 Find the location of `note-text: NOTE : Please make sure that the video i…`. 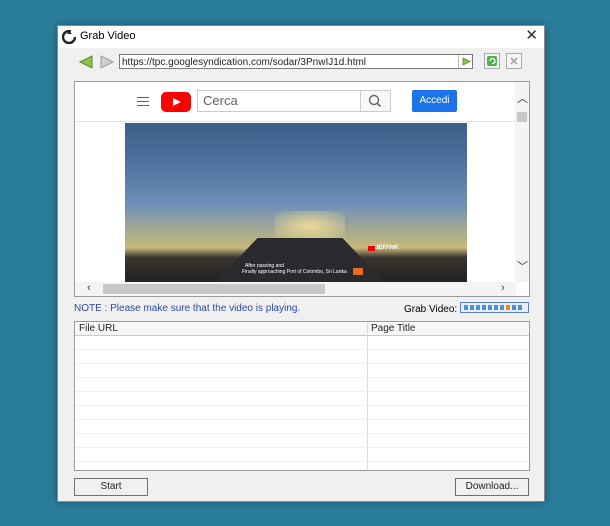

note-text: NOTE : Please make sure that the video i… is located at coordinates (187, 308).